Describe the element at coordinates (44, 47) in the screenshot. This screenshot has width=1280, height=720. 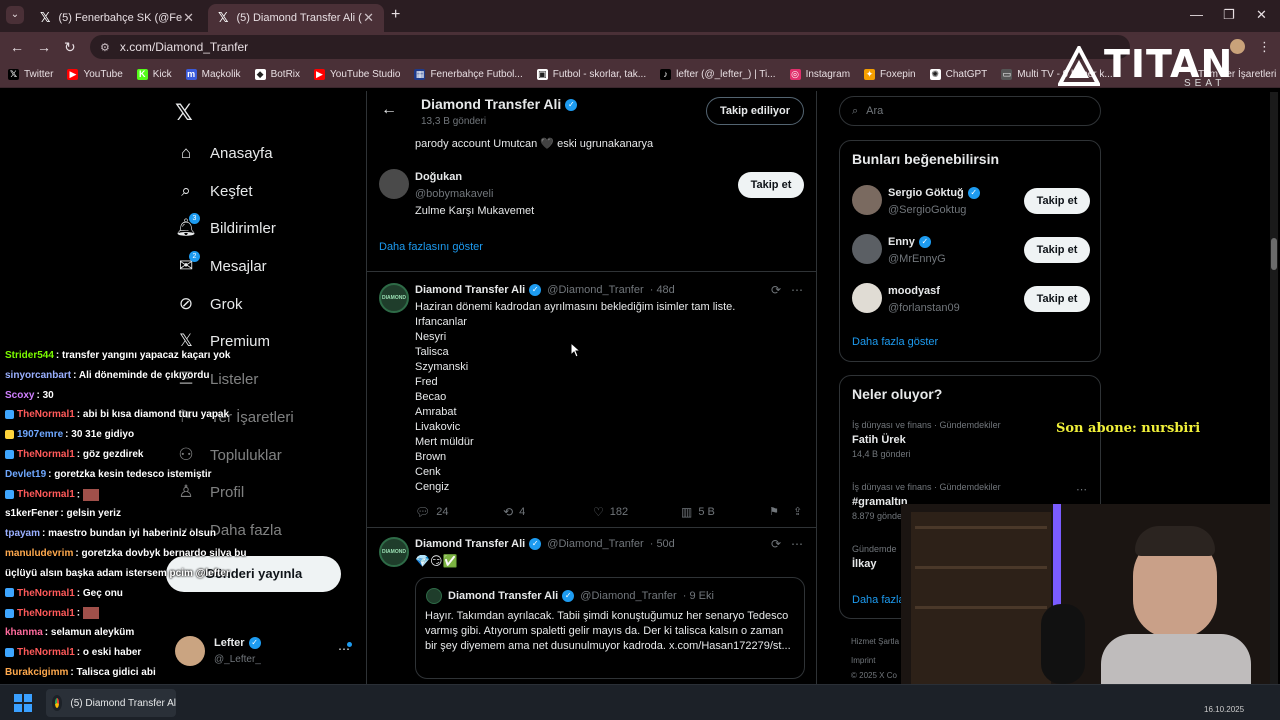
I see `forward-arrow-icon: →` at that location.